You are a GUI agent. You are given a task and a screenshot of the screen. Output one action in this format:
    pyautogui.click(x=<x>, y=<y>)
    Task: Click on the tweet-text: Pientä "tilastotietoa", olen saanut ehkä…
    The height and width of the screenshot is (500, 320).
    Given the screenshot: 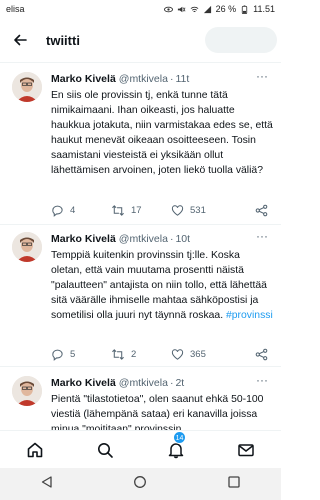 What is the action you would take?
    pyautogui.click(x=157, y=412)
    